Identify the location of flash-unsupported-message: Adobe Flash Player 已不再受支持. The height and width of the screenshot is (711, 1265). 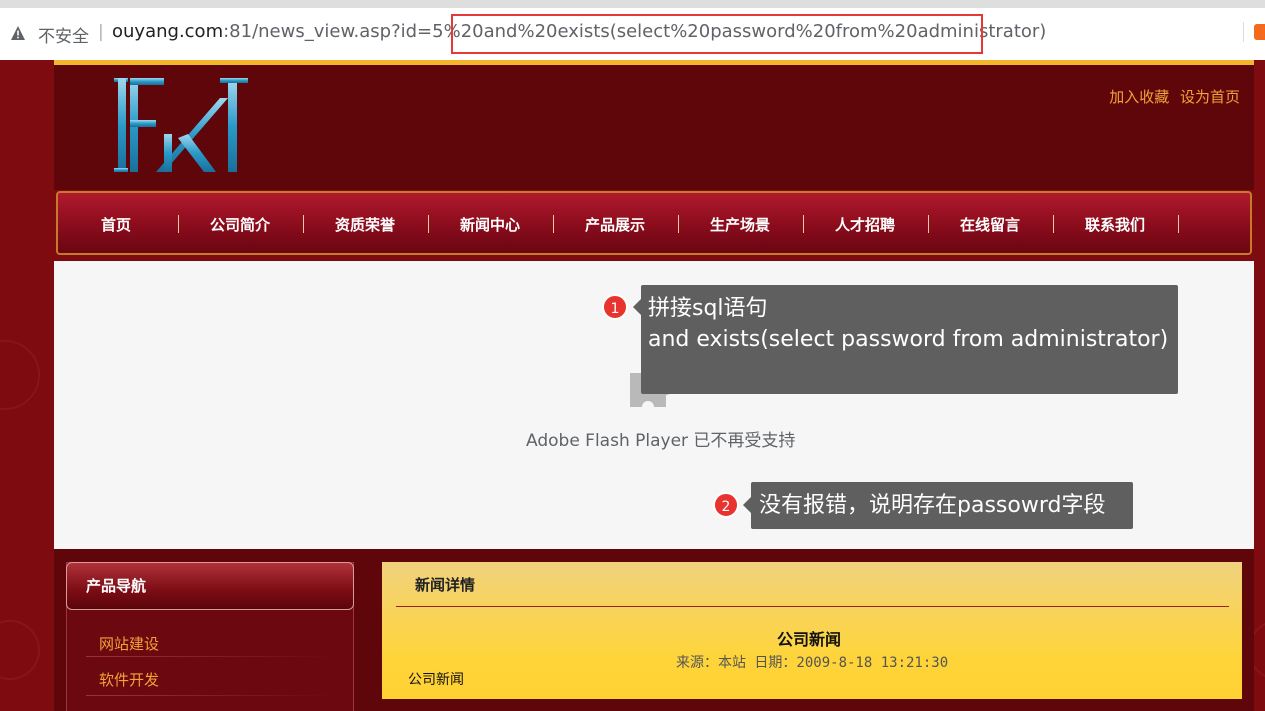
(661, 441).